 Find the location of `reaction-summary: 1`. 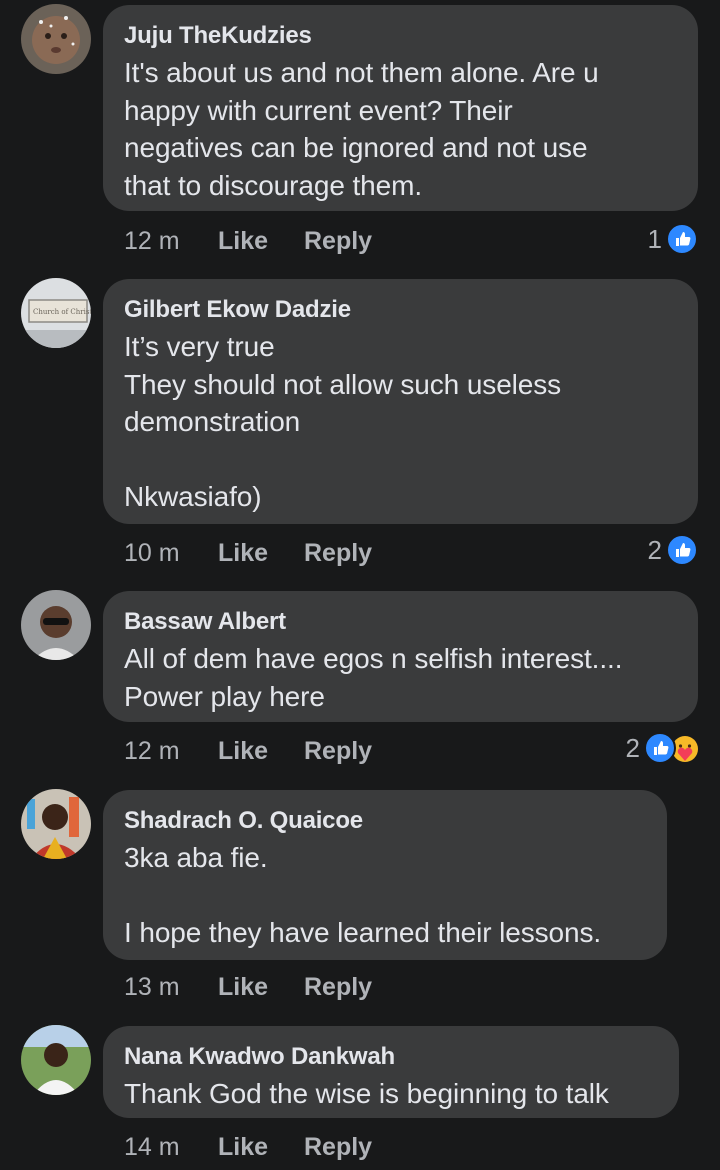

reaction-summary: 1 is located at coordinates (672, 239).